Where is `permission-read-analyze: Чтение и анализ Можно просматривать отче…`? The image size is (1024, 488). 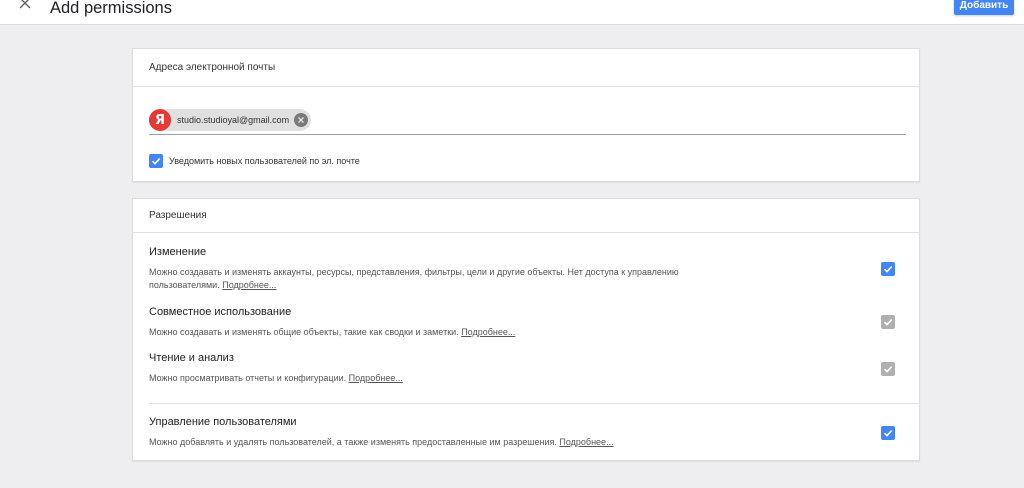 permission-read-analyze: Чтение и анализ Можно просматривать отче… is located at coordinates (519, 368).